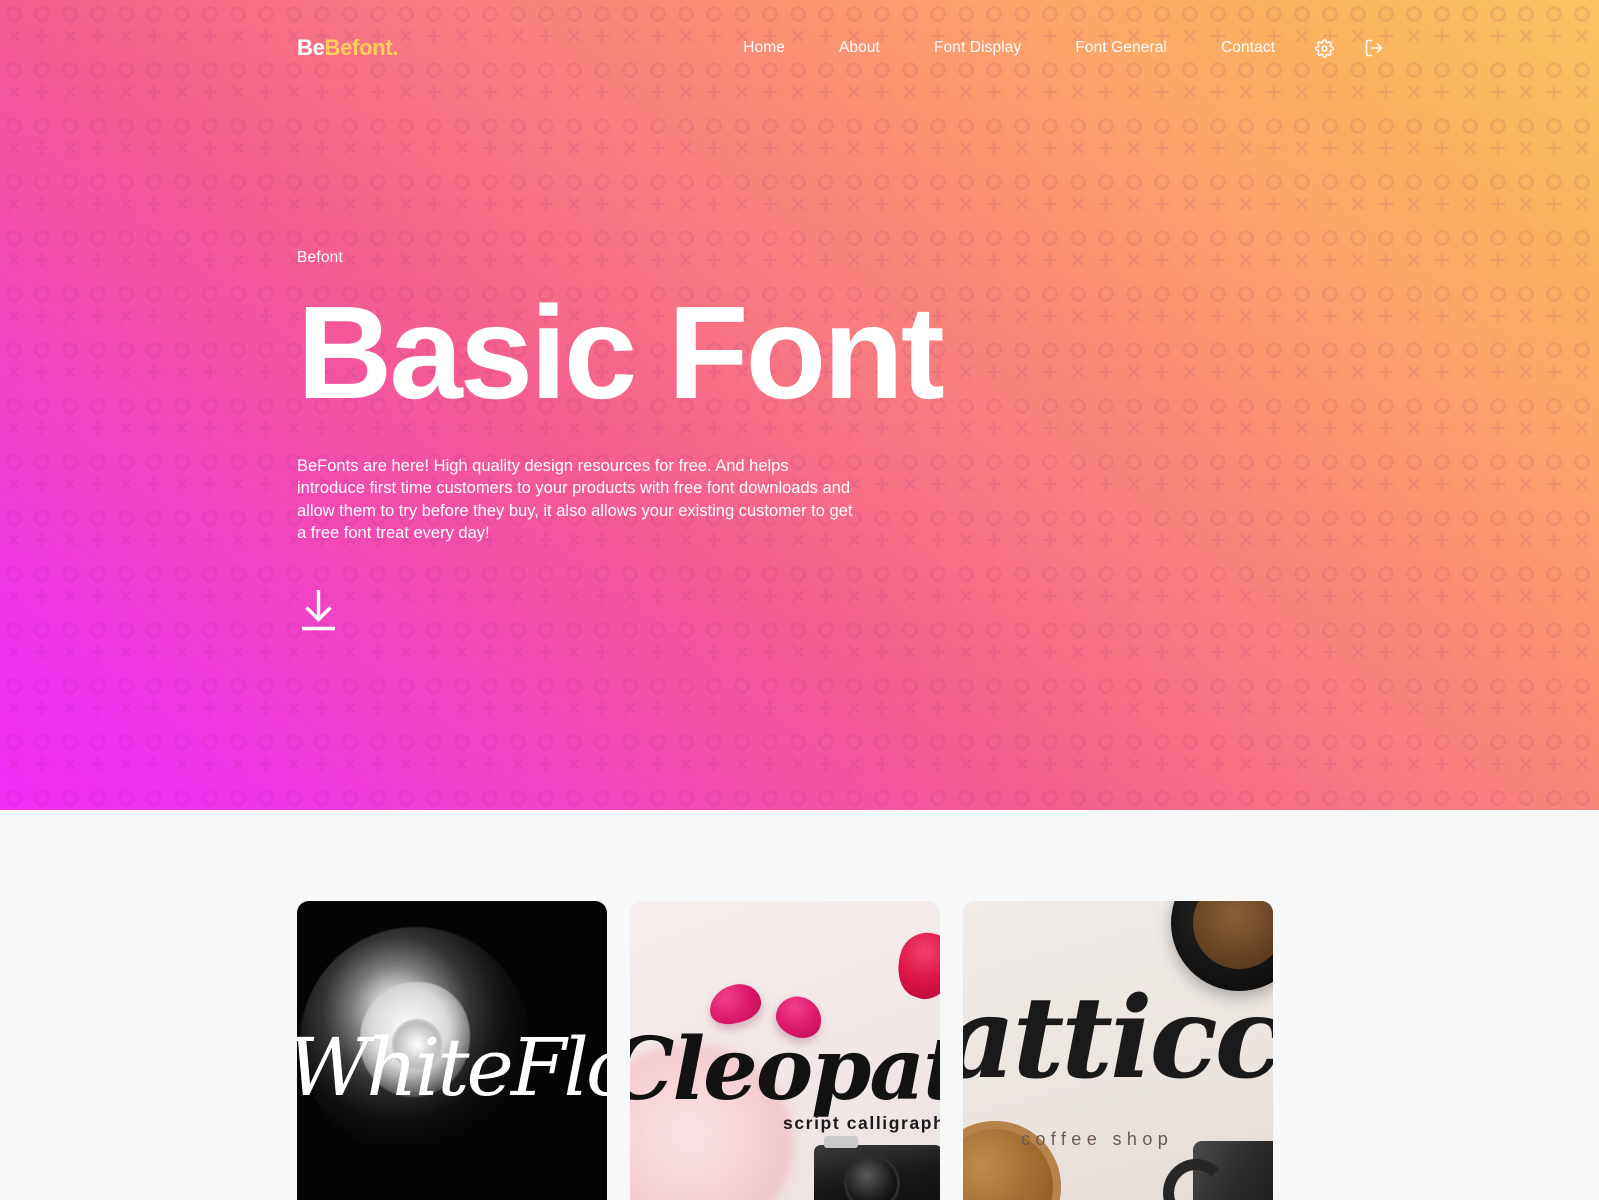 The height and width of the screenshot is (1200, 1599). Describe the element at coordinates (977, 48) in the screenshot. I see `nav-item-font-display: Font Display` at that location.